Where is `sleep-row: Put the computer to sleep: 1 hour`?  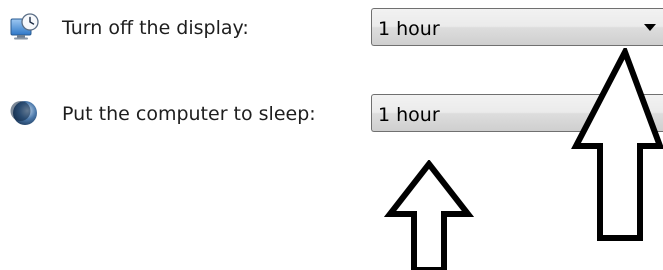
sleep-row: Put the computer to sleep: 1 hour is located at coordinates (331, 114).